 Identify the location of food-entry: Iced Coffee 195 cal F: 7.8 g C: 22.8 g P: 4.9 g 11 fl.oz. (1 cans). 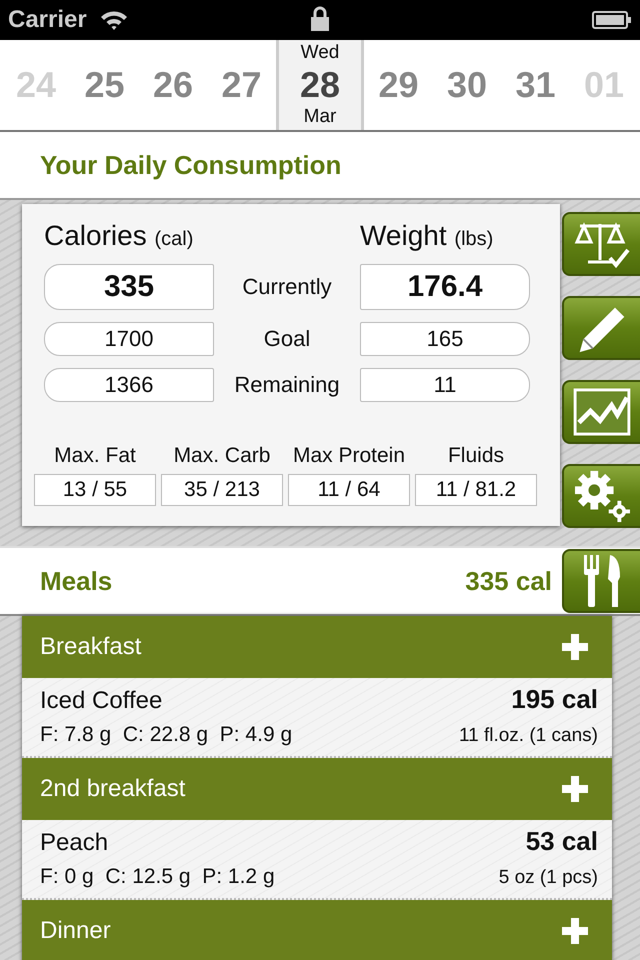
(317, 718).